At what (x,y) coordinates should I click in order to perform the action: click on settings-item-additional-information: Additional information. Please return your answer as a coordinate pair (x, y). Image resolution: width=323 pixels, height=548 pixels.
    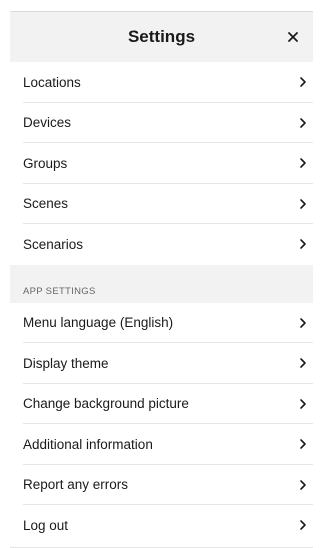
    Looking at the image, I should click on (161, 444).